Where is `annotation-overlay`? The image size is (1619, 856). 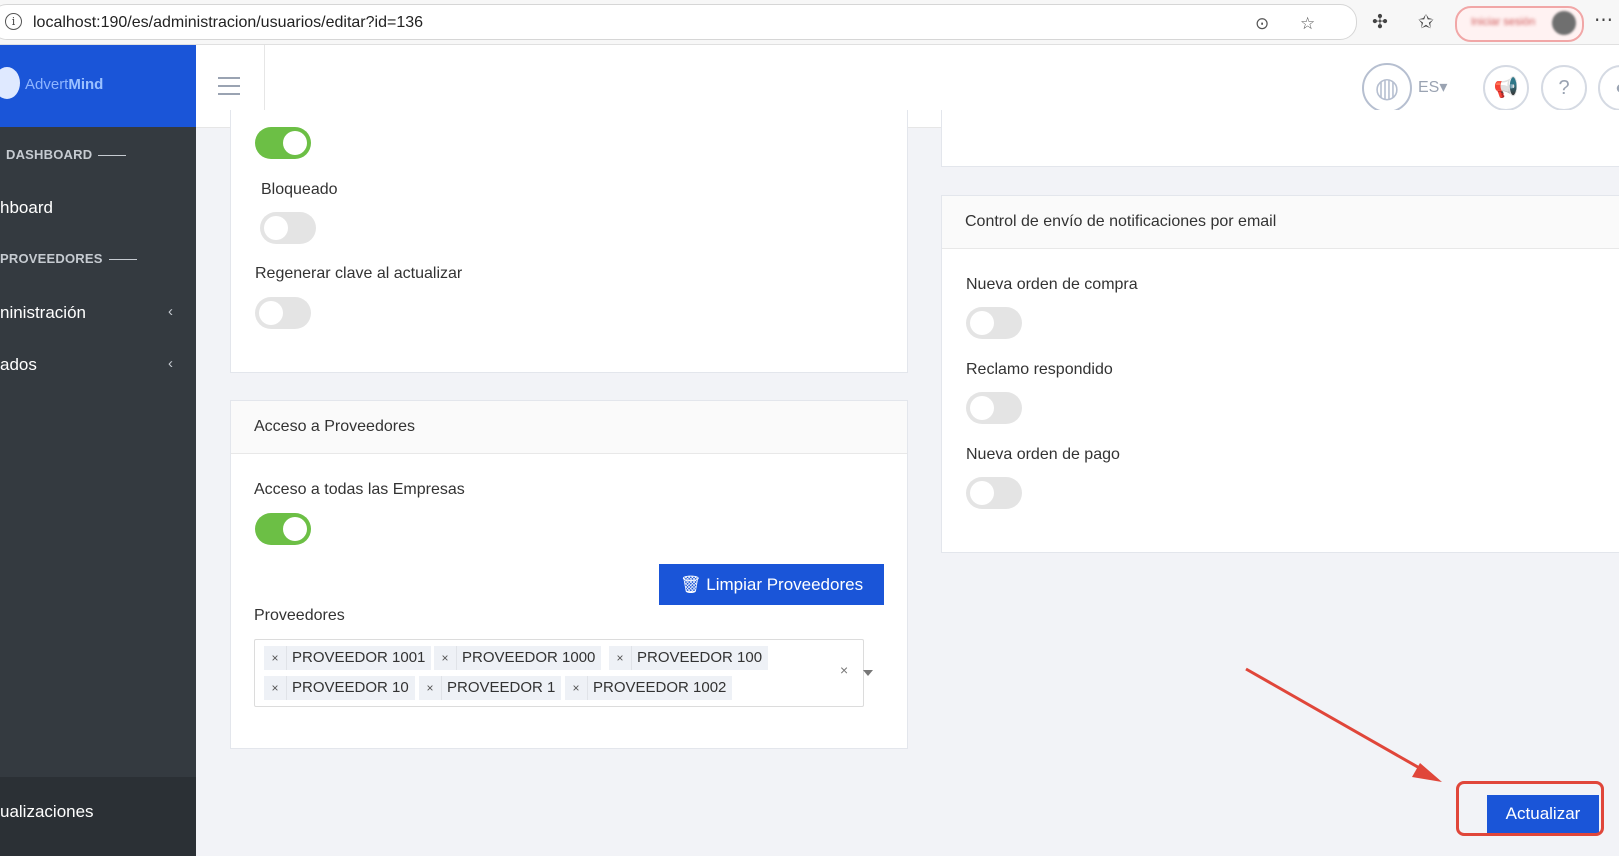 annotation-overlay is located at coordinates (1343, 724).